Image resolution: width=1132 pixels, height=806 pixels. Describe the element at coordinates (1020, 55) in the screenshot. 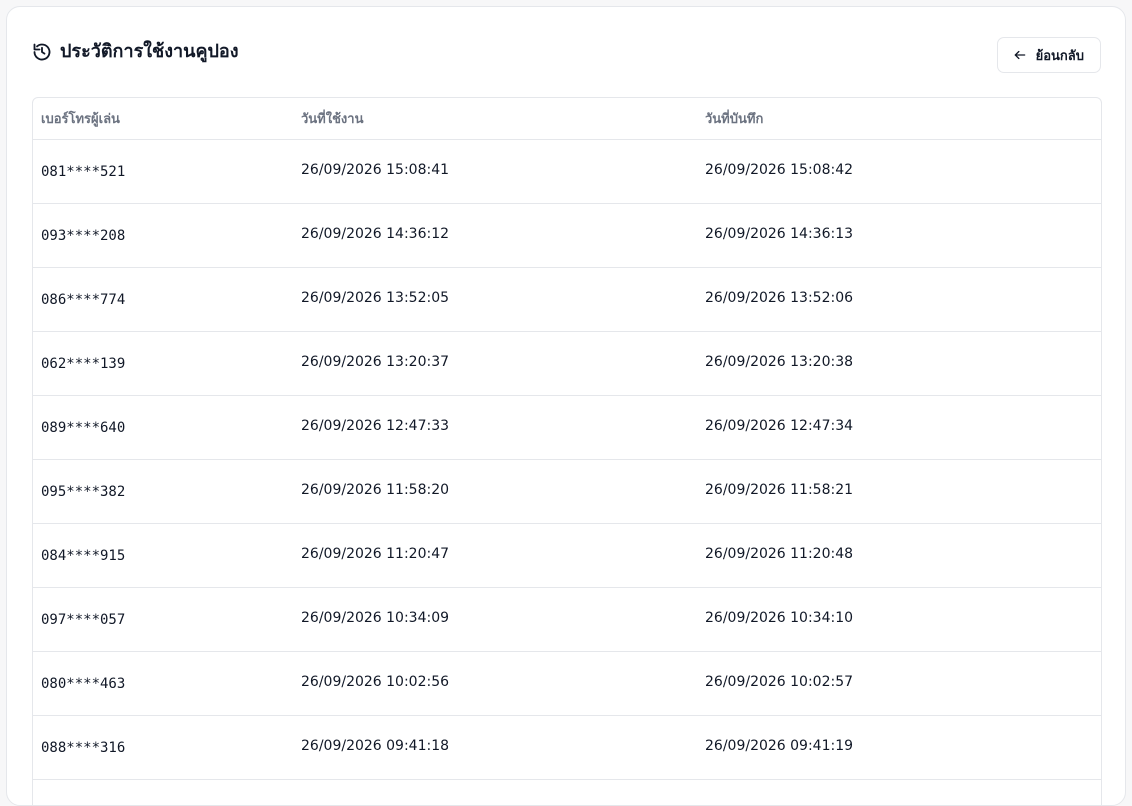

I see `arrow-left-icon` at that location.